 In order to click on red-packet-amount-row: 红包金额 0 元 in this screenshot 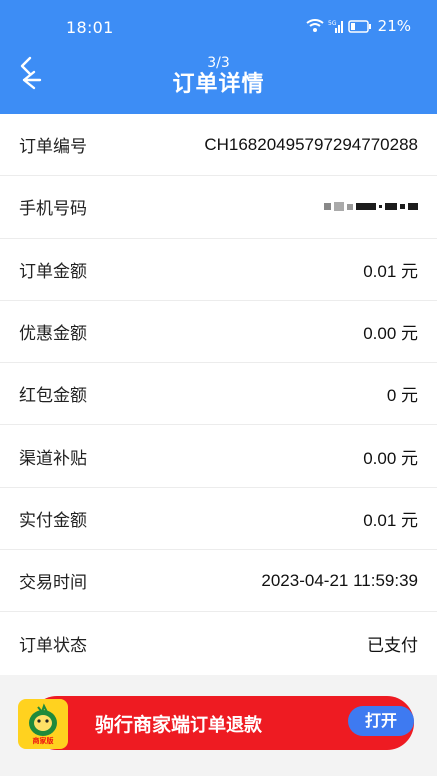, I will do `click(218, 394)`.